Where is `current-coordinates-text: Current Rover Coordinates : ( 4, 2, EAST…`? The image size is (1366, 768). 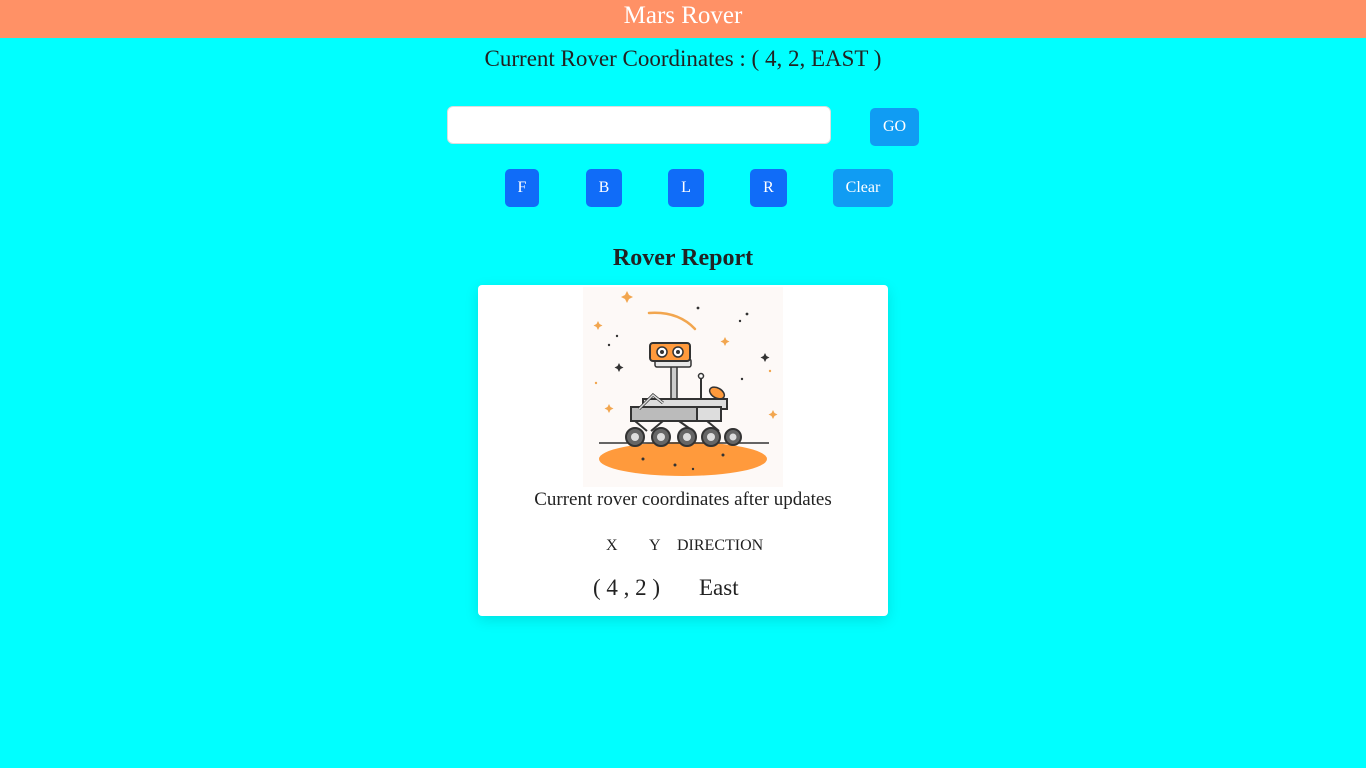 current-coordinates-text: Current Rover Coordinates : ( 4, 2, EAST… is located at coordinates (683, 58).